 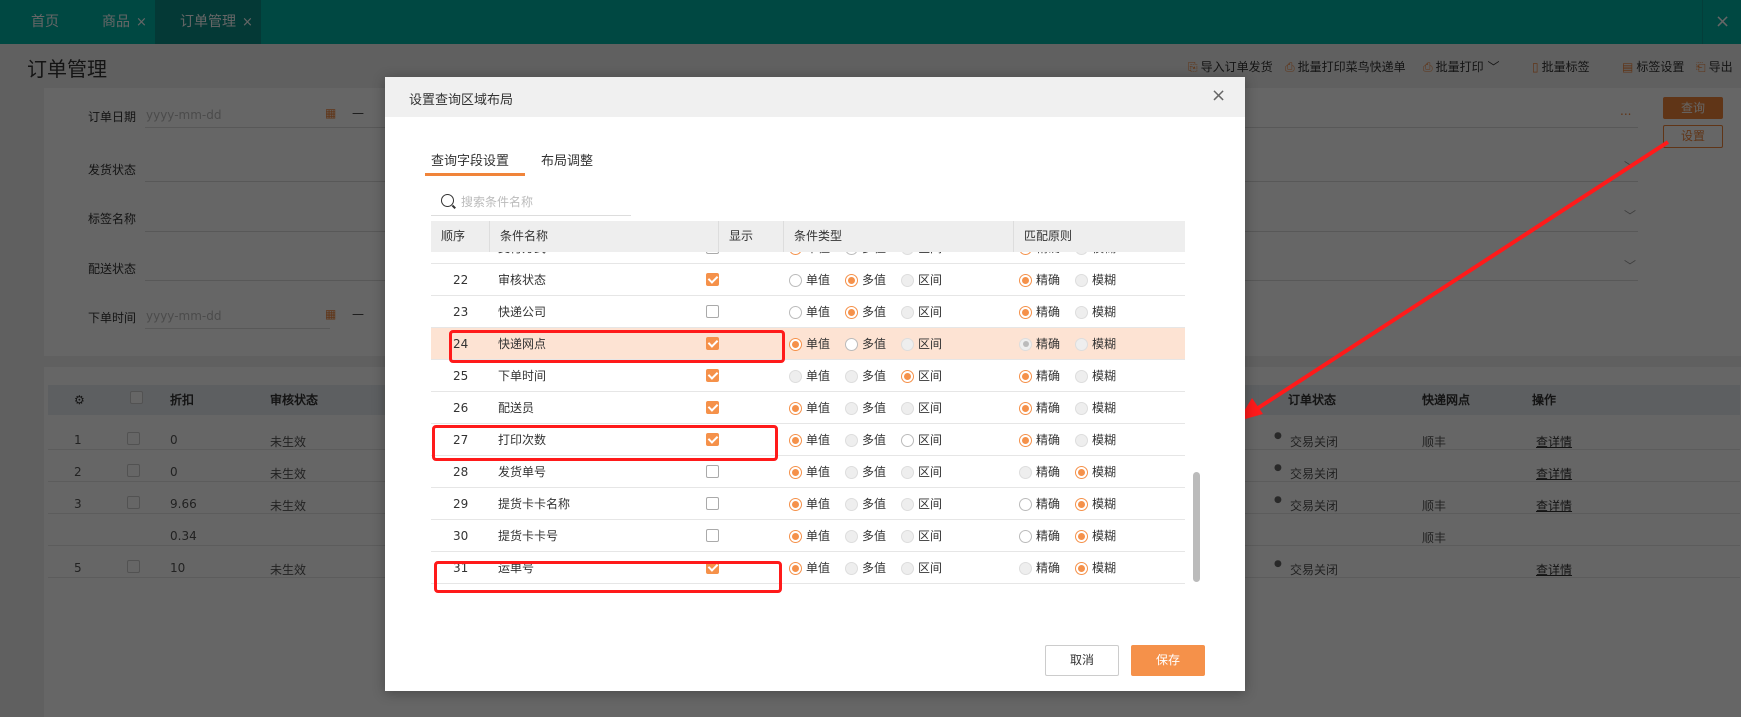 What do you see at coordinates (183, 316) in the screenshot?
I see `order-time-start-input: yyyy-mm-dd` at bounding box center [183, 316].